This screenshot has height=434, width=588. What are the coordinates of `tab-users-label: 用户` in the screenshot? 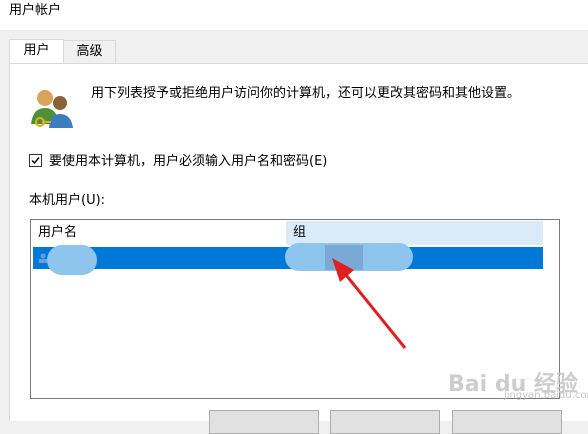 It's located at (36, 50).